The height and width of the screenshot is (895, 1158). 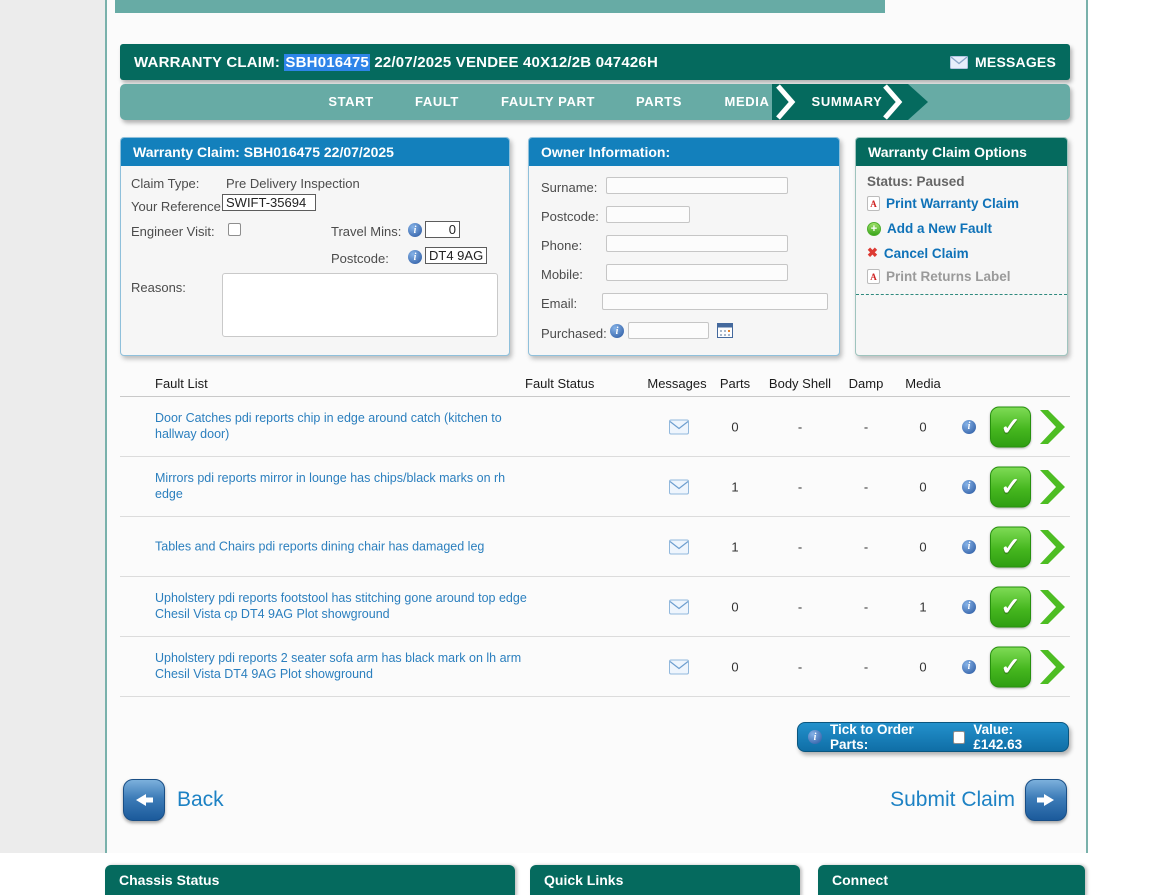 I want to click on submit-claim-button, so click(x=1046, y=800).